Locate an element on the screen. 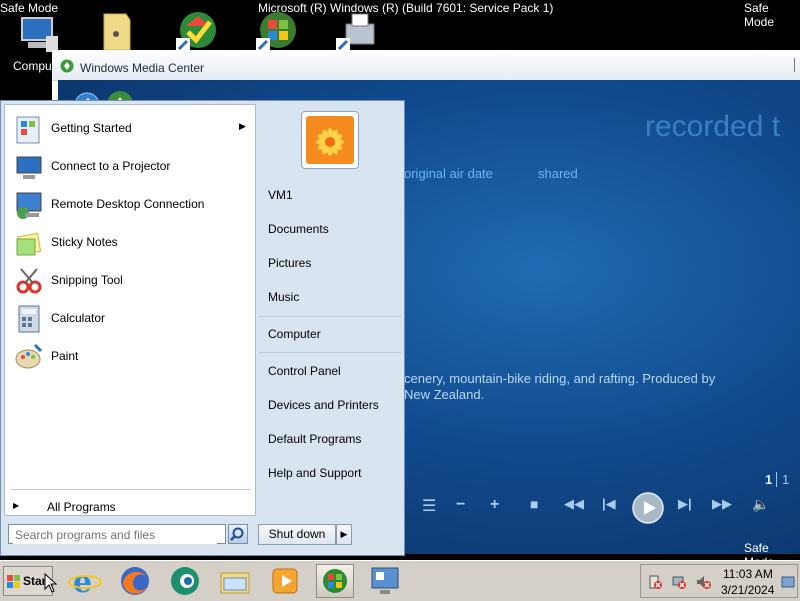 The width and height of the screenshot is (800, 601). link-default-programs: Default Programs is located at coordinates (314, 439).